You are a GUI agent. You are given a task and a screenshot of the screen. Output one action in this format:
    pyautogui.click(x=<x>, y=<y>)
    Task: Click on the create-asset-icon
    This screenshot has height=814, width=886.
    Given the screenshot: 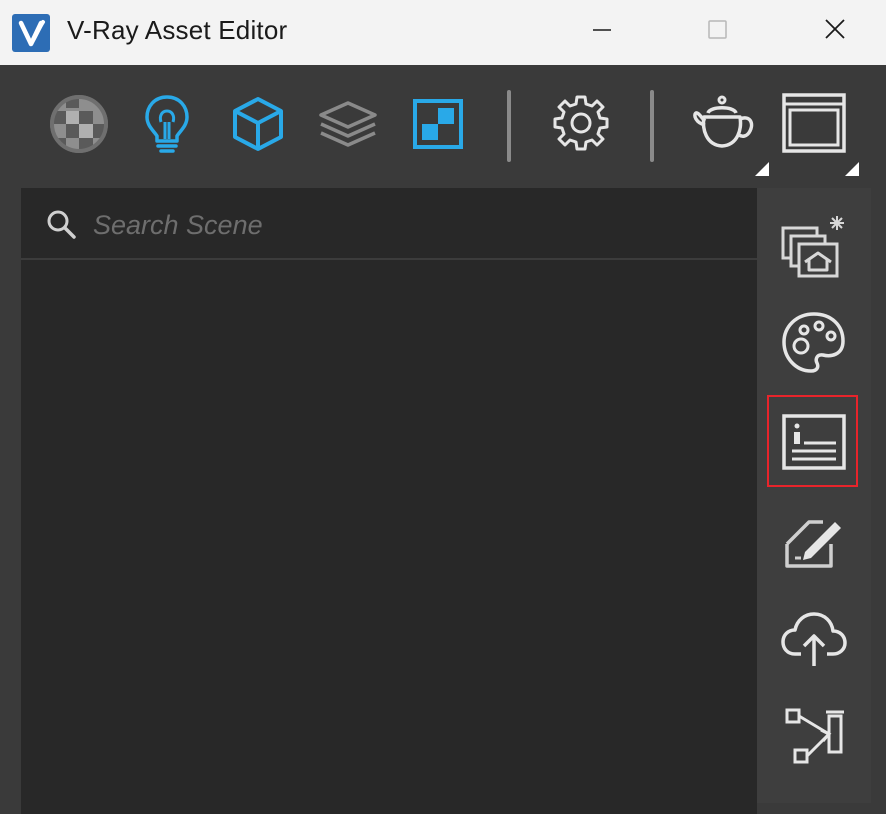 What is the action you would take?
    pyautogui.click(x=814, y=245)
    